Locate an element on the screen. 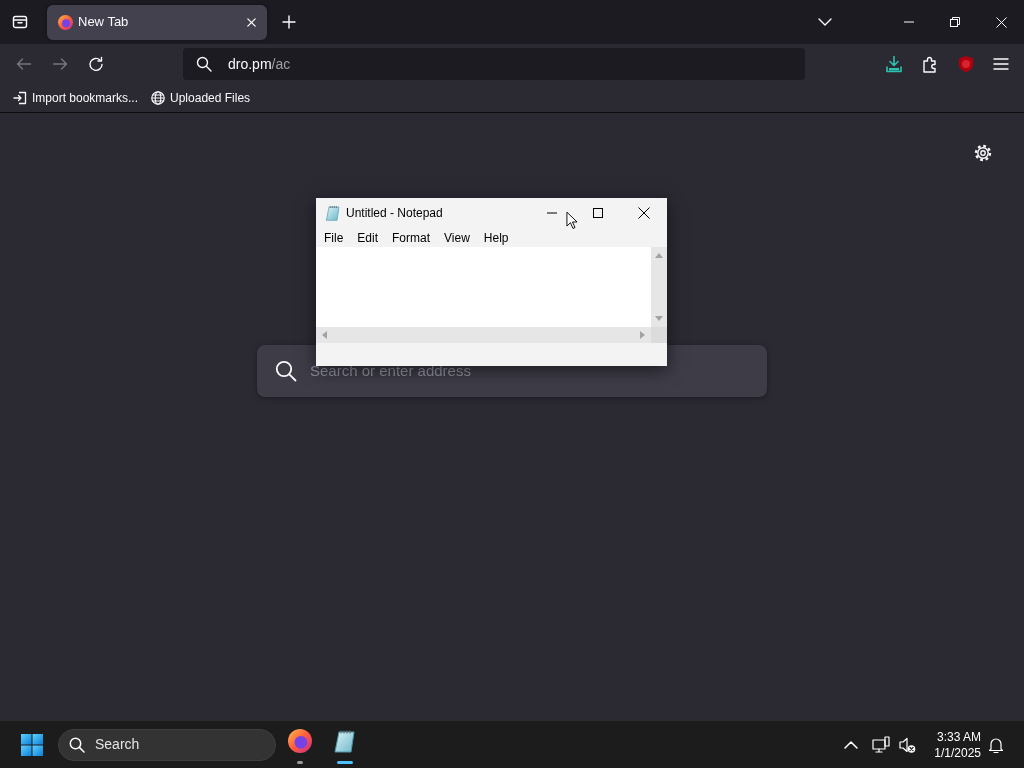  reload-icon is located at coordinates (96, 64).